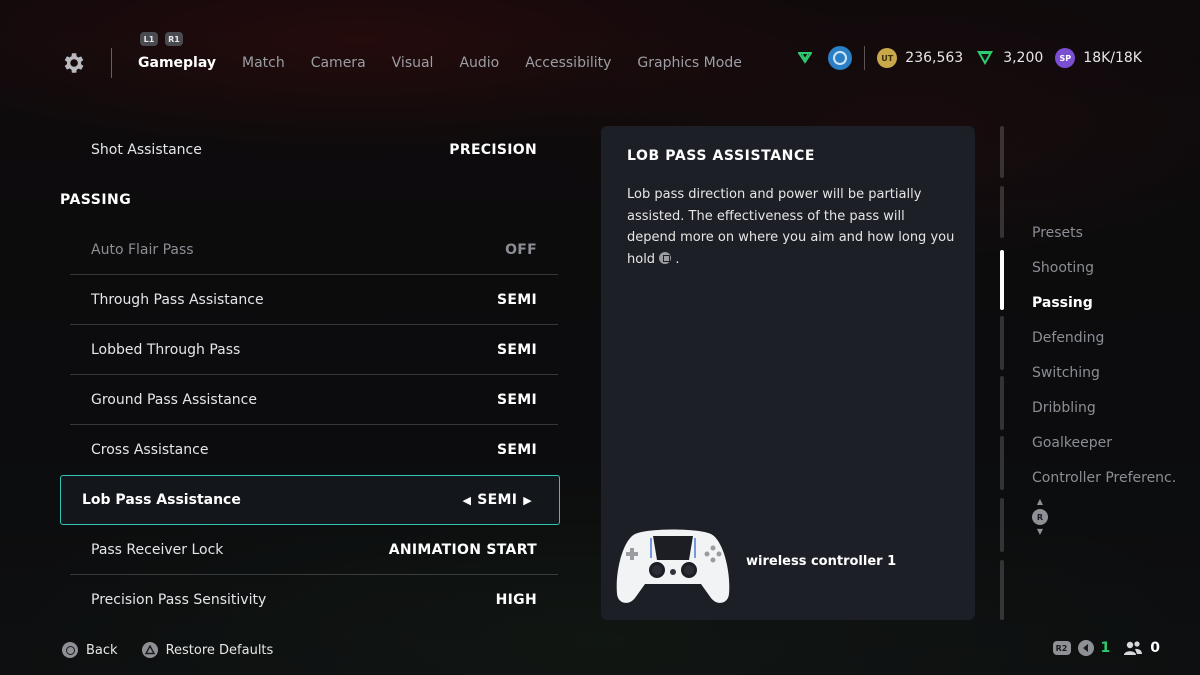 Image resolution: width=1200 pixels, height=675 pixels. Describe the element at coordinates (493, 150) in the screenshot. I see `setting-value: PRECISION` at that location.